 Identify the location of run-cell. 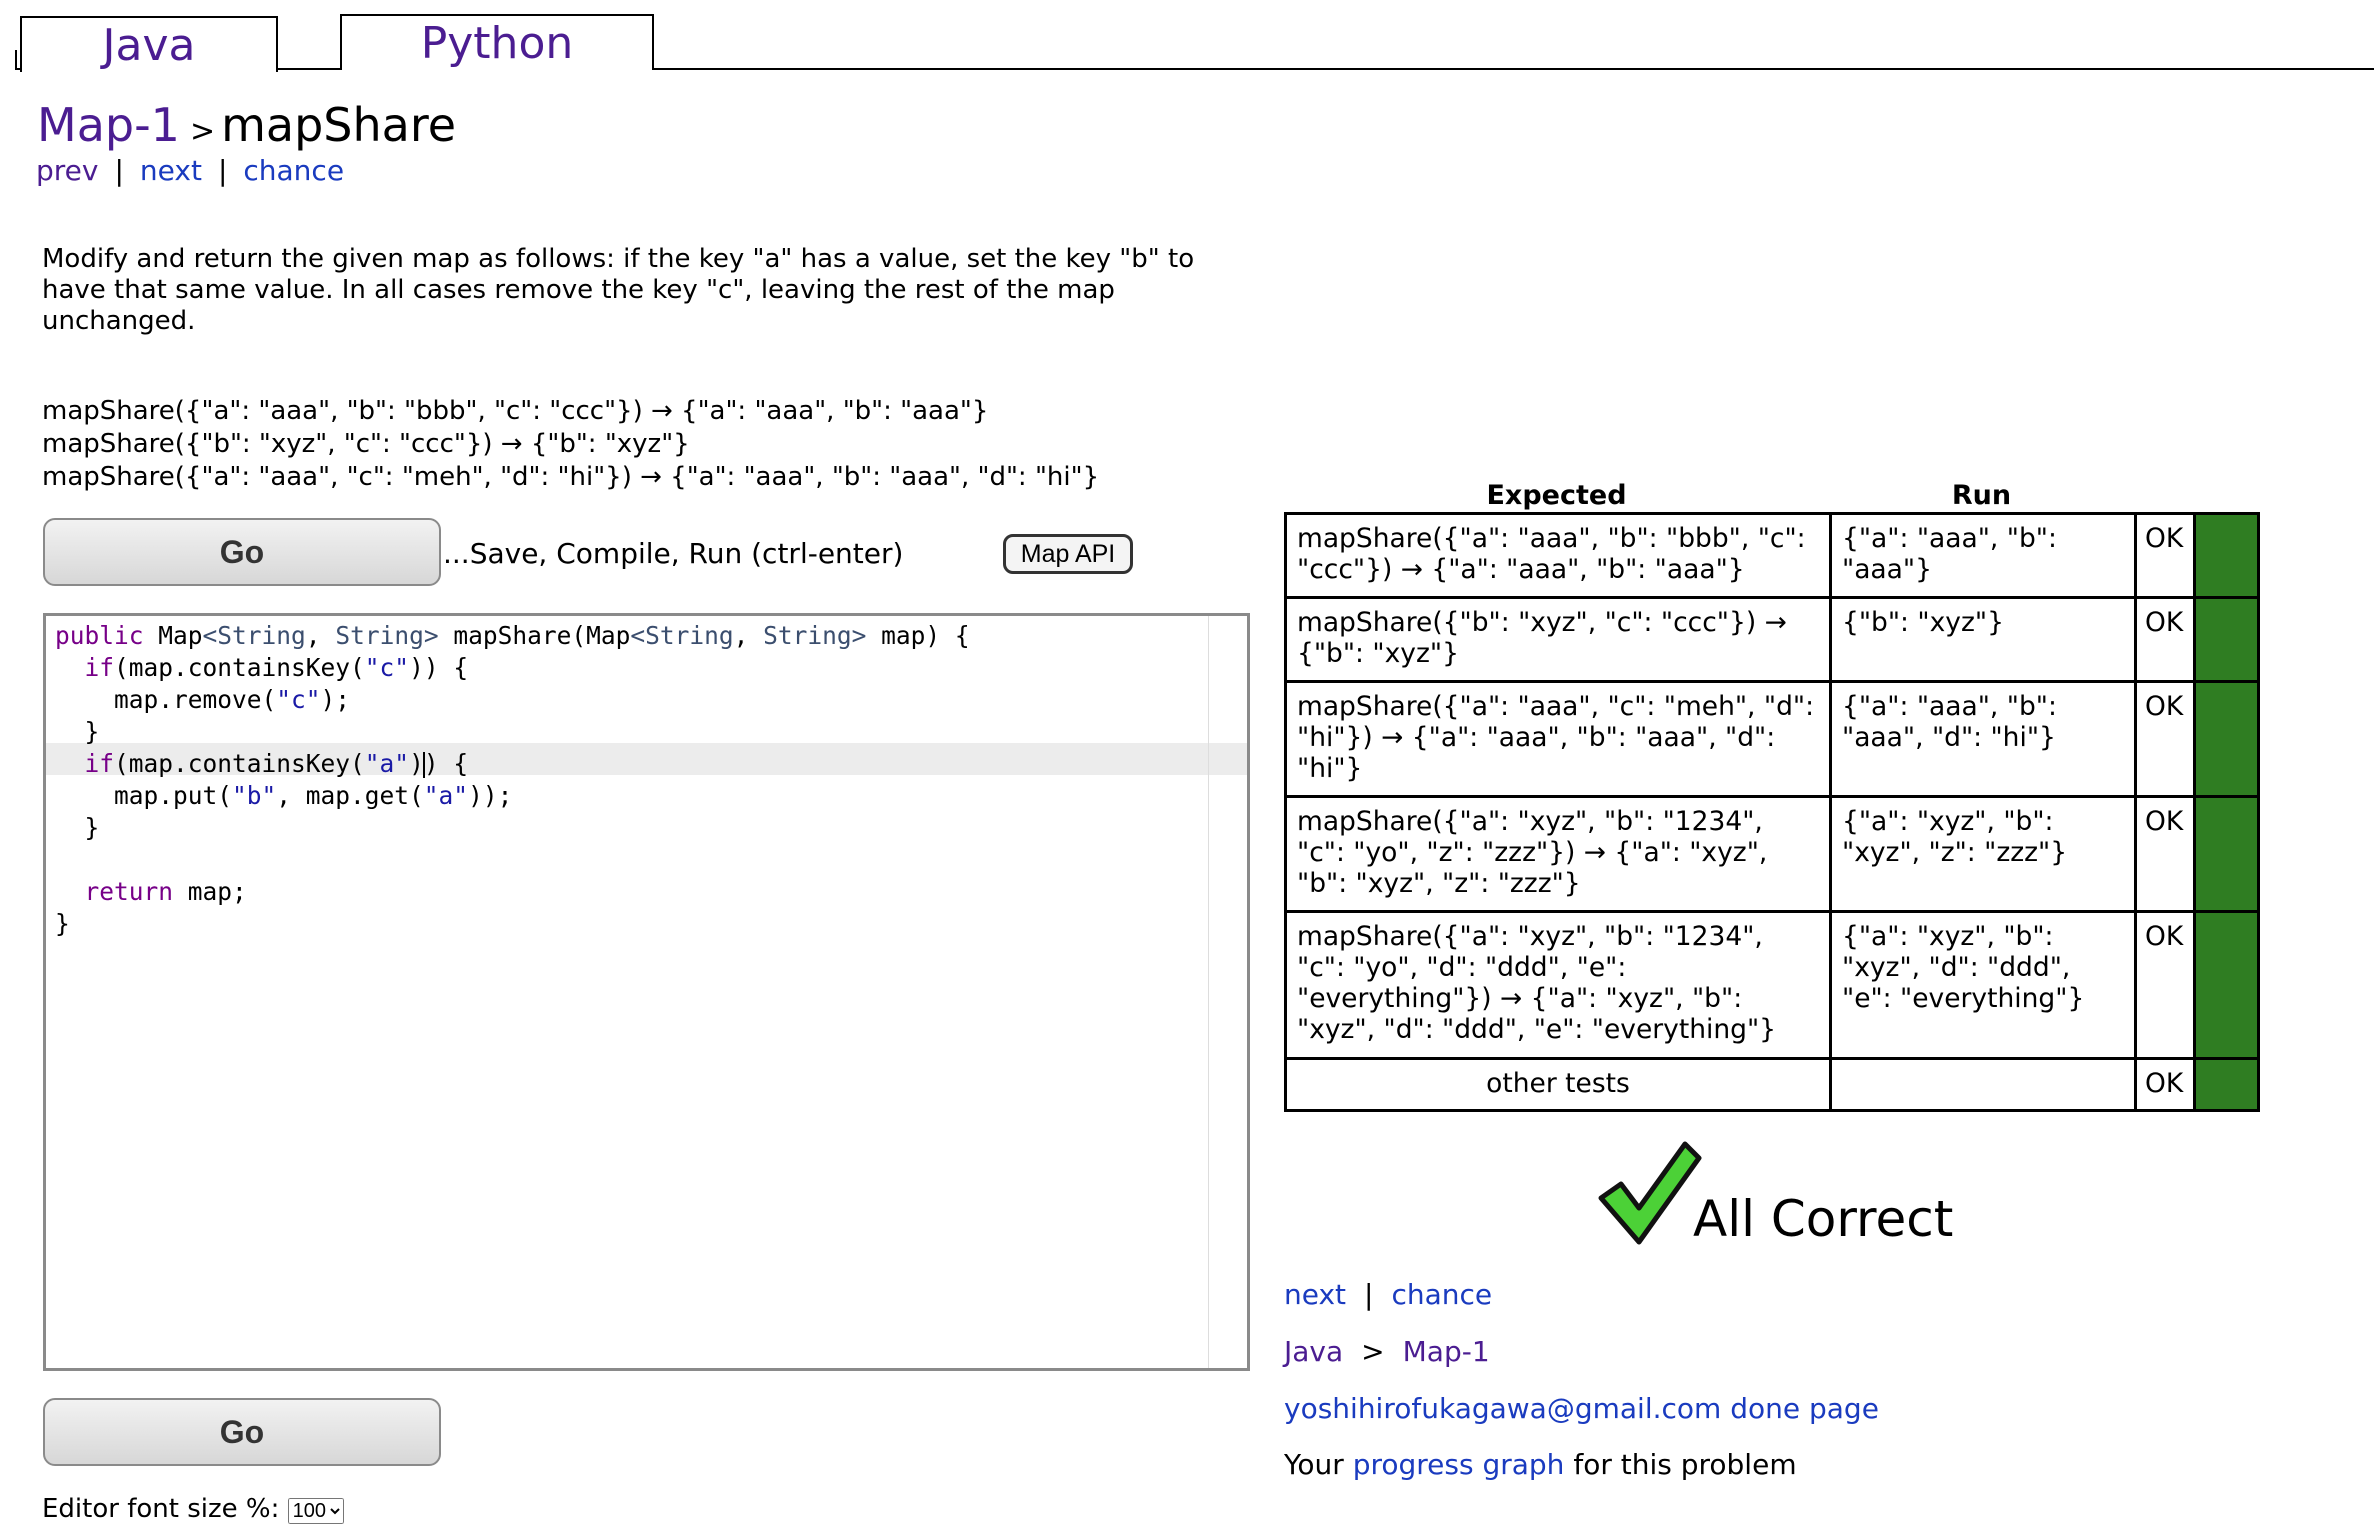
(1983, 1084).